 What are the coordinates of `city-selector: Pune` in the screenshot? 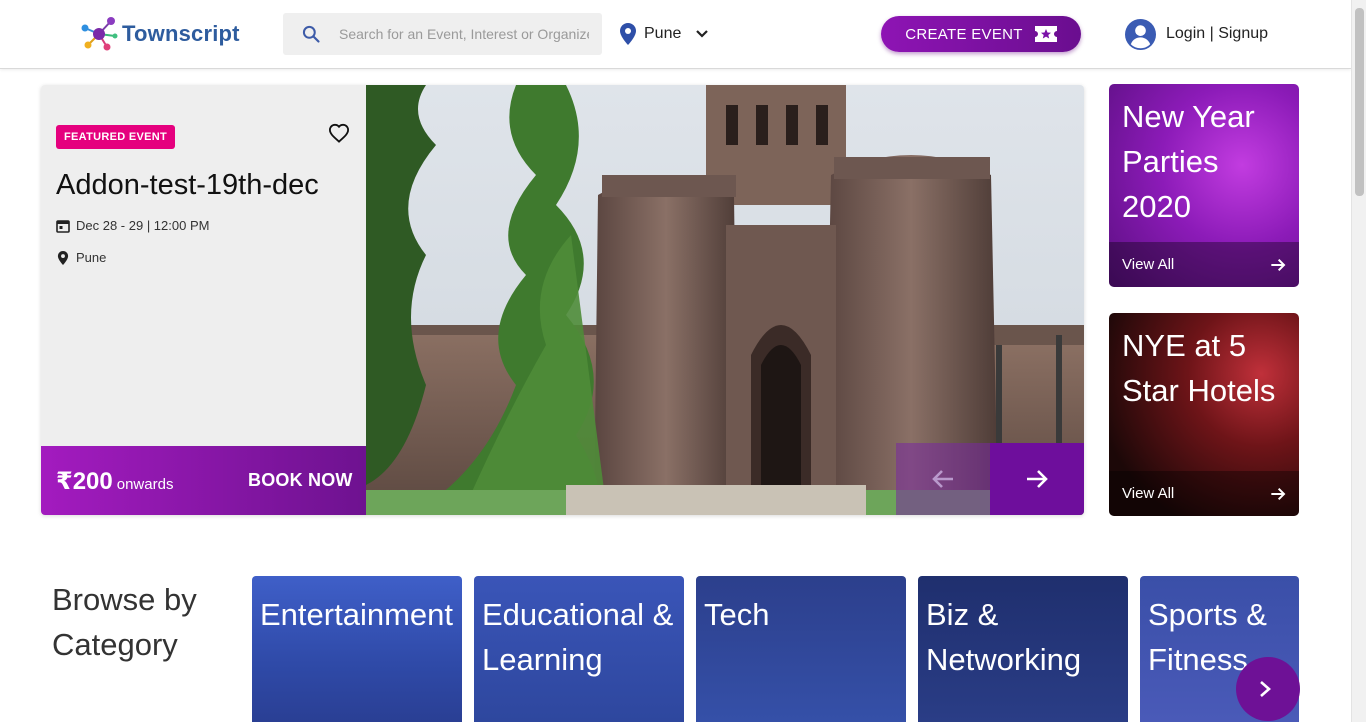 It's located at (664, 34).